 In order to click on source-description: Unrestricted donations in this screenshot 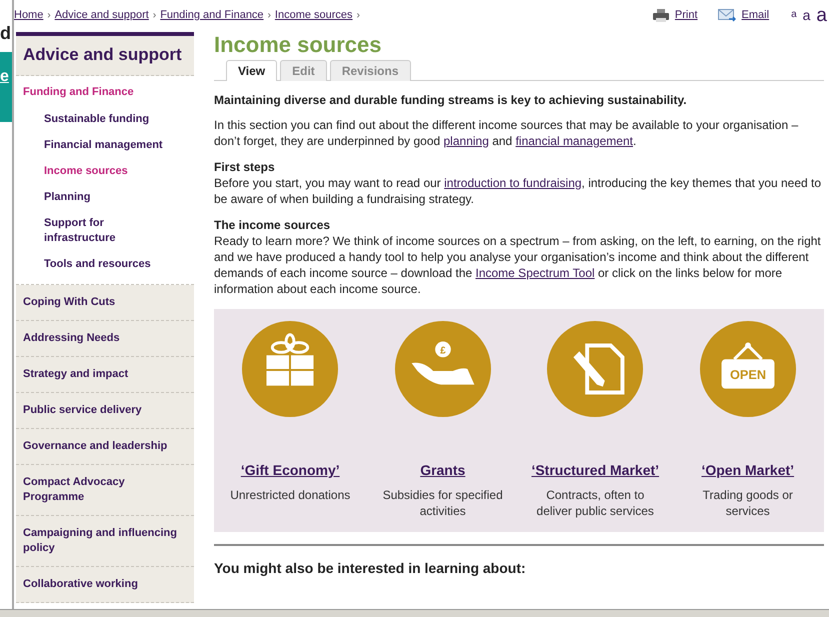, I will do `click(290, 495)`.